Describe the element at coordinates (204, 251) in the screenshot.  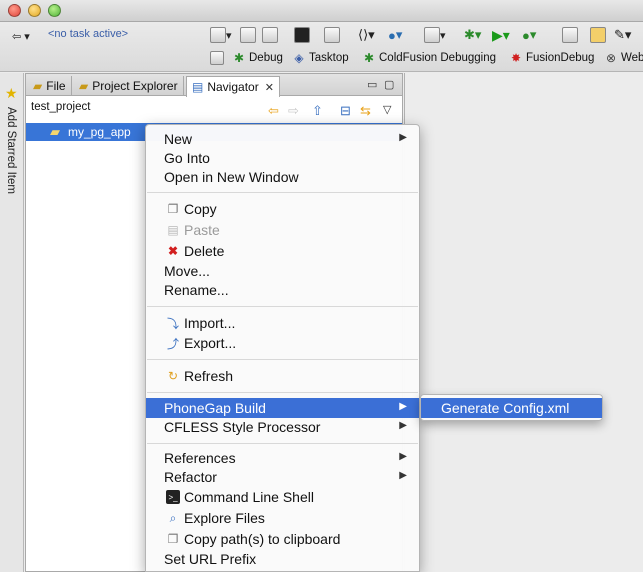
I see `menu-item-label: Delete` at that location.